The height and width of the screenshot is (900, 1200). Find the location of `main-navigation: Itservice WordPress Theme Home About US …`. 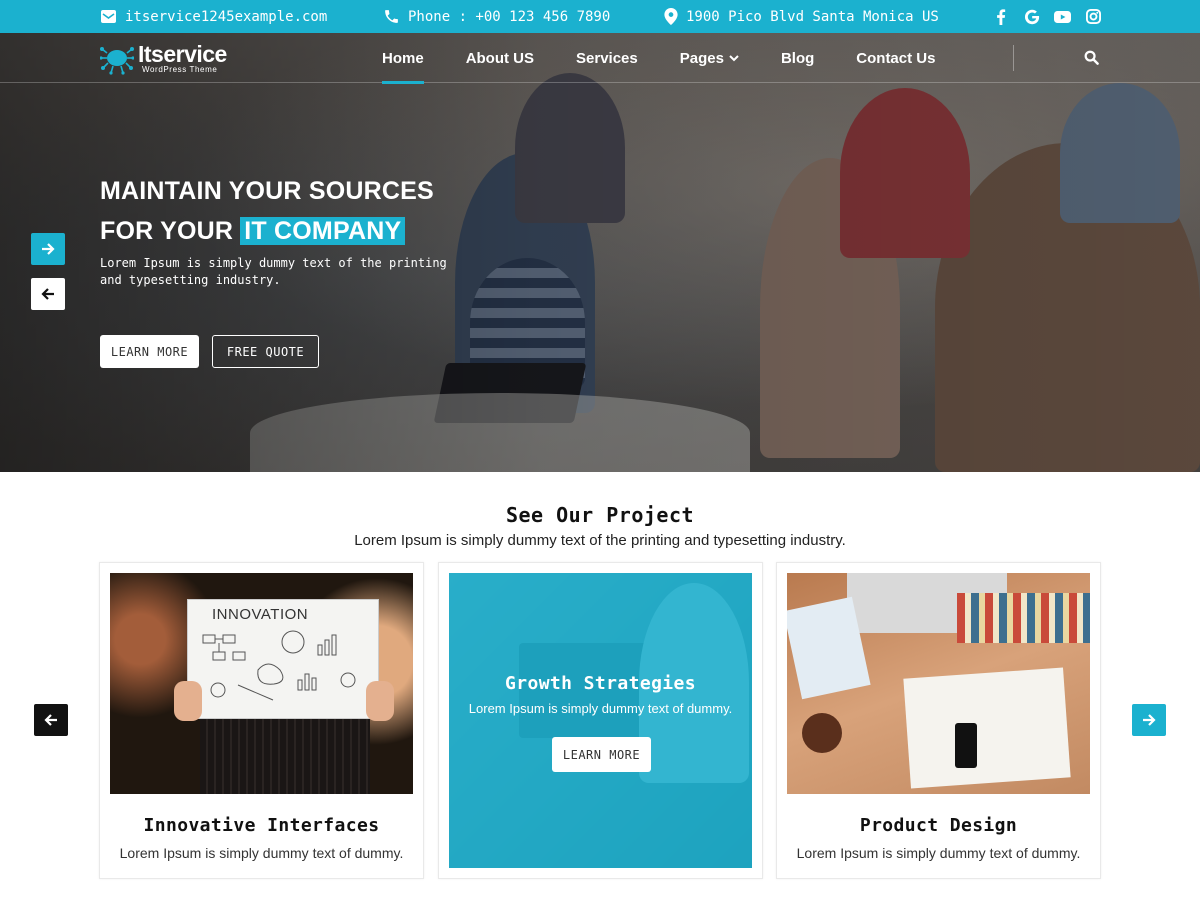

main-navigation: Itservice WordPress Theme Home About US … is located at coordinates (600, 58).